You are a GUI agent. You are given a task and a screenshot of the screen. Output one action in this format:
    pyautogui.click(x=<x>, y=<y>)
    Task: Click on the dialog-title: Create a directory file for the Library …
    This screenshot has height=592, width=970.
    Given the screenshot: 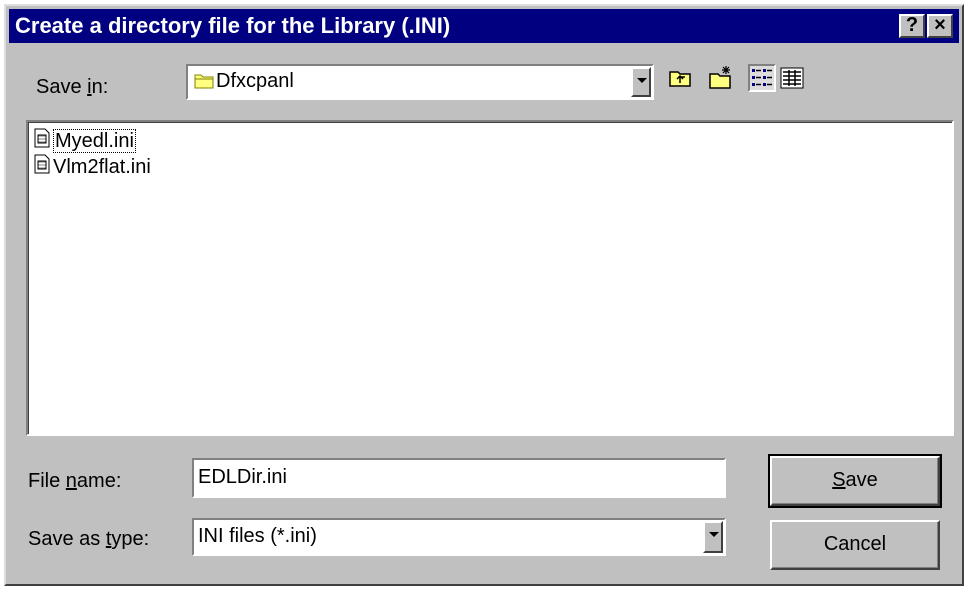 What is the action you would take?
    pyautogui.click(x=233, y=25)
    